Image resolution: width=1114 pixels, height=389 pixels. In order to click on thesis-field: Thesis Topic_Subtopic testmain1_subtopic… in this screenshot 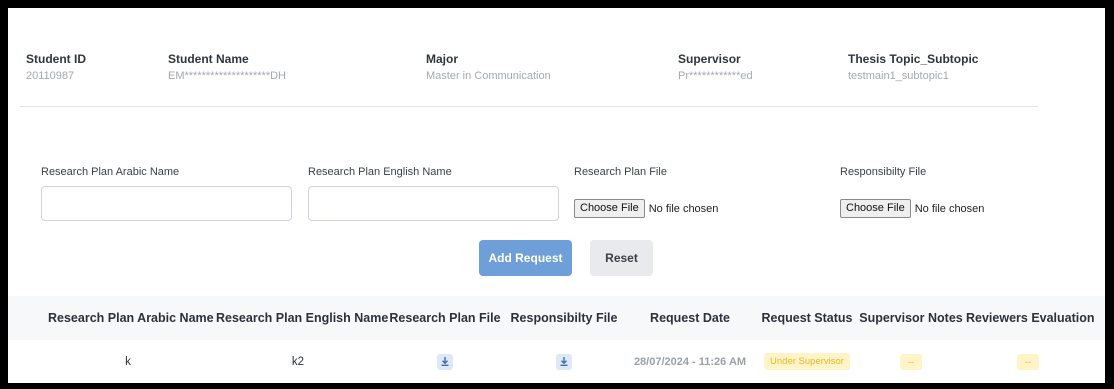, I will do `click(913, 67)`.